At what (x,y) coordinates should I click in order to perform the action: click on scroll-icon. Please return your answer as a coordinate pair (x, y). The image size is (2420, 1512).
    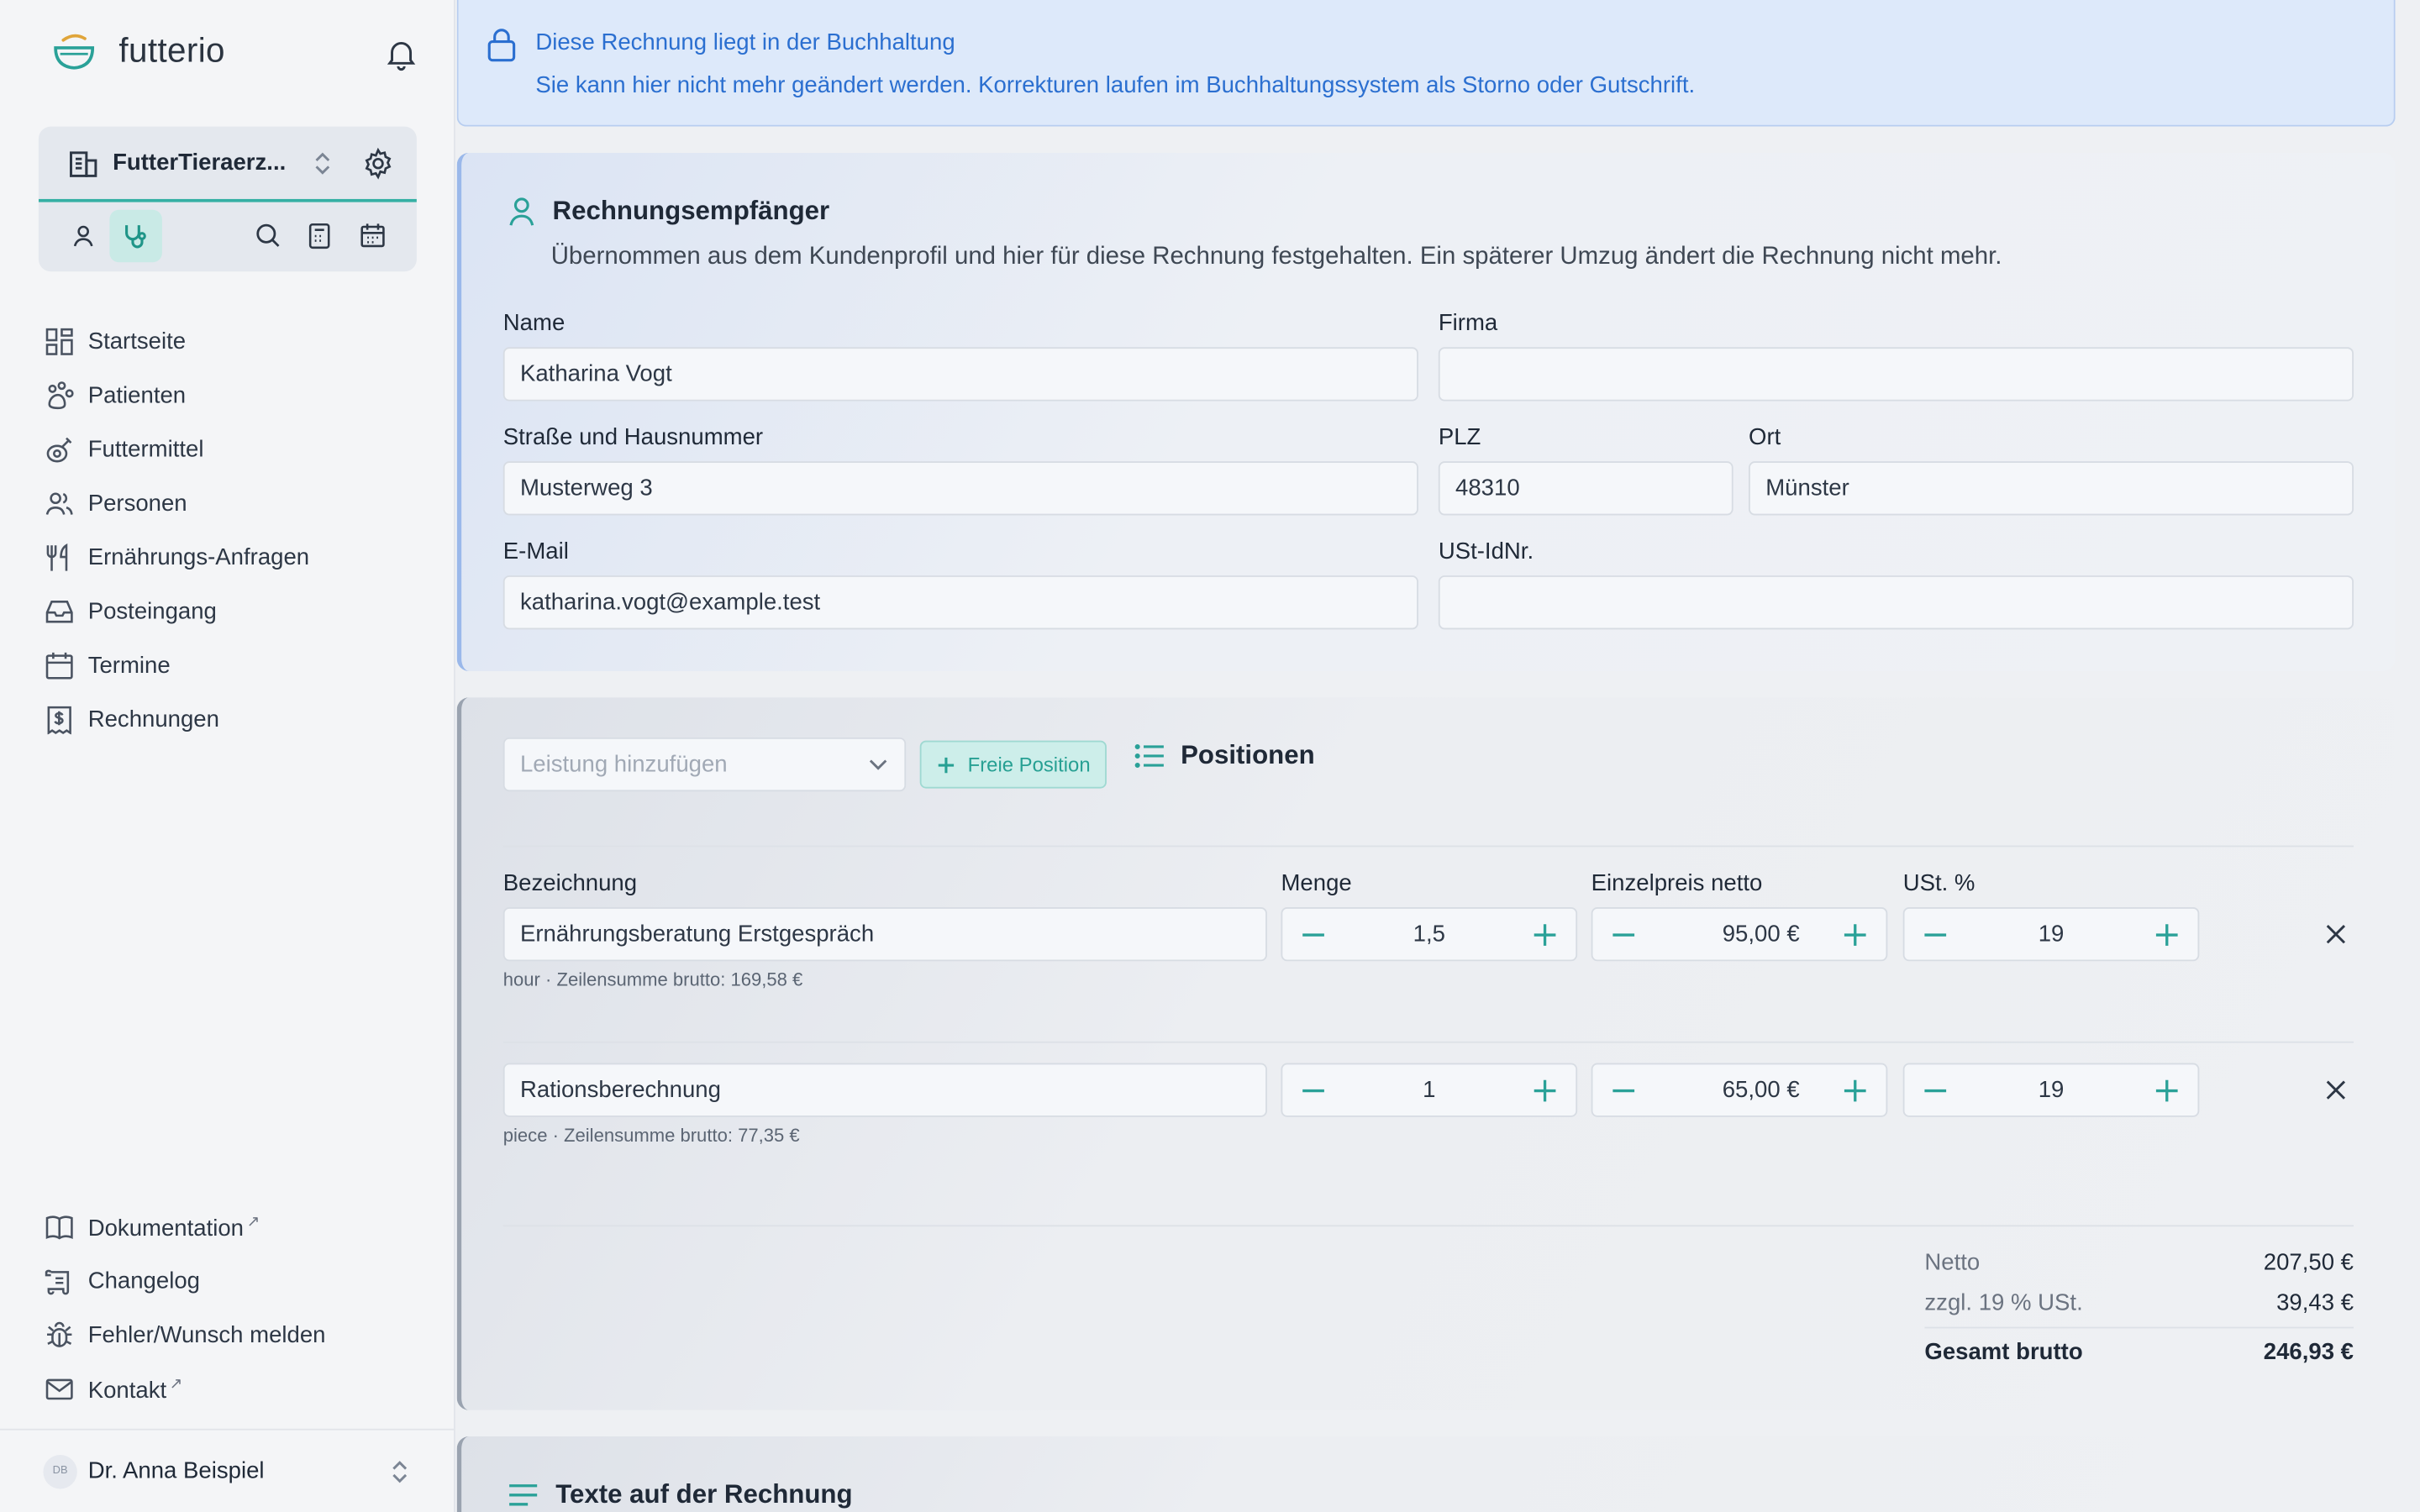
    Looking at the image, I should click on (58, 1282).